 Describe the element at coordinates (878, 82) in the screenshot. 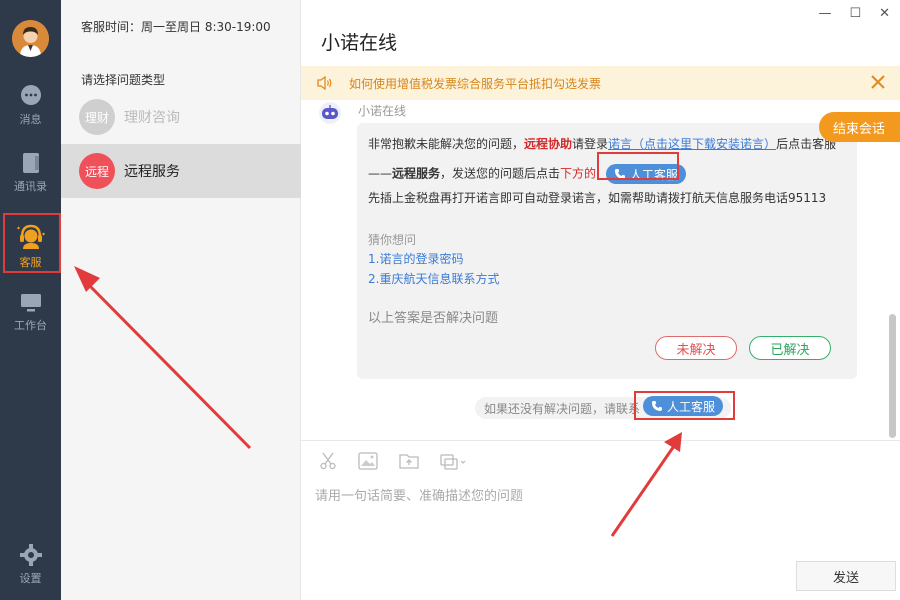

I see `close-notice-icon` at that location.